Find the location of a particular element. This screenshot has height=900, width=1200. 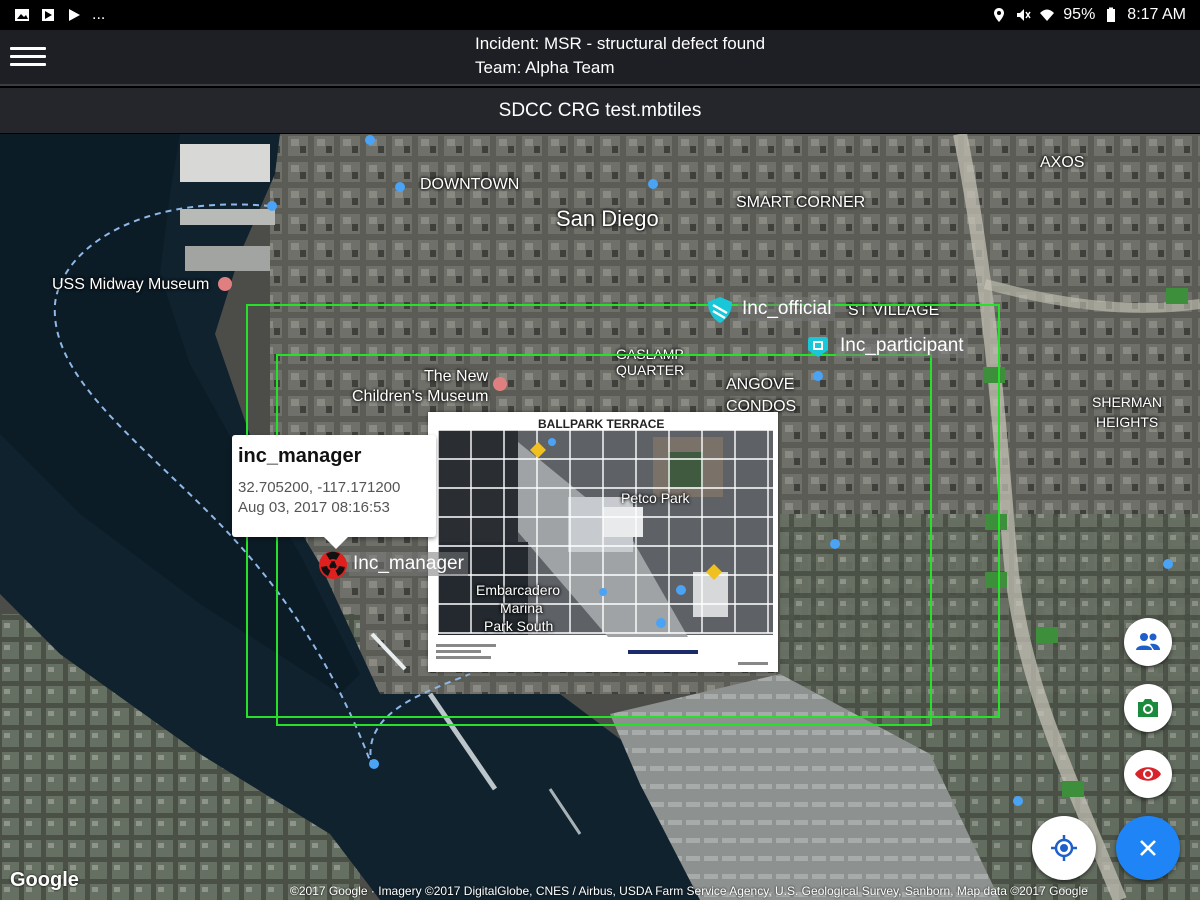

label-embarcadero: Embarcadero is located at coordinates (518, 590).